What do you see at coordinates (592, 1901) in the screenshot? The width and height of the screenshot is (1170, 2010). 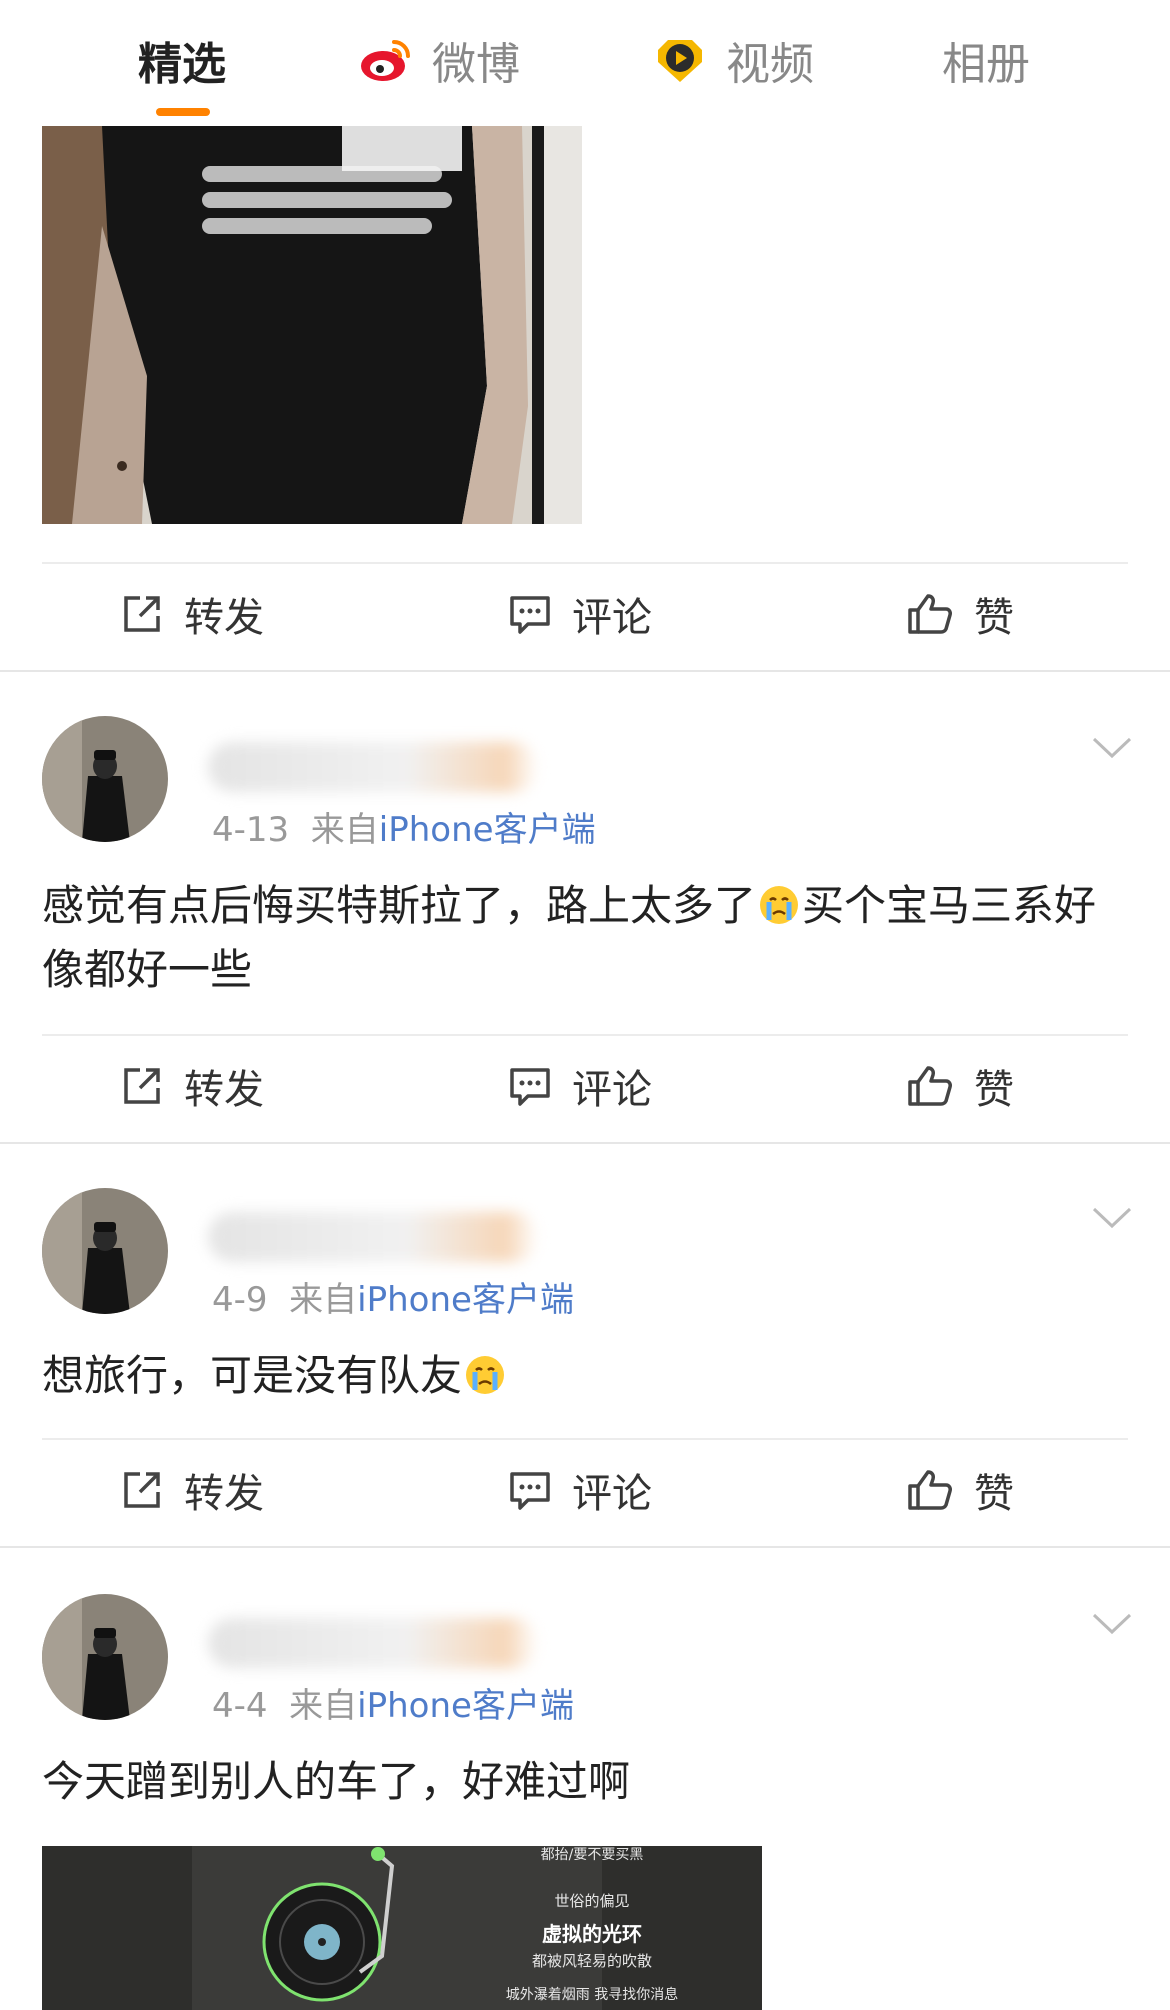 I see `lyric-line: 世俗的偏见` at bounding box center [592, 1901].